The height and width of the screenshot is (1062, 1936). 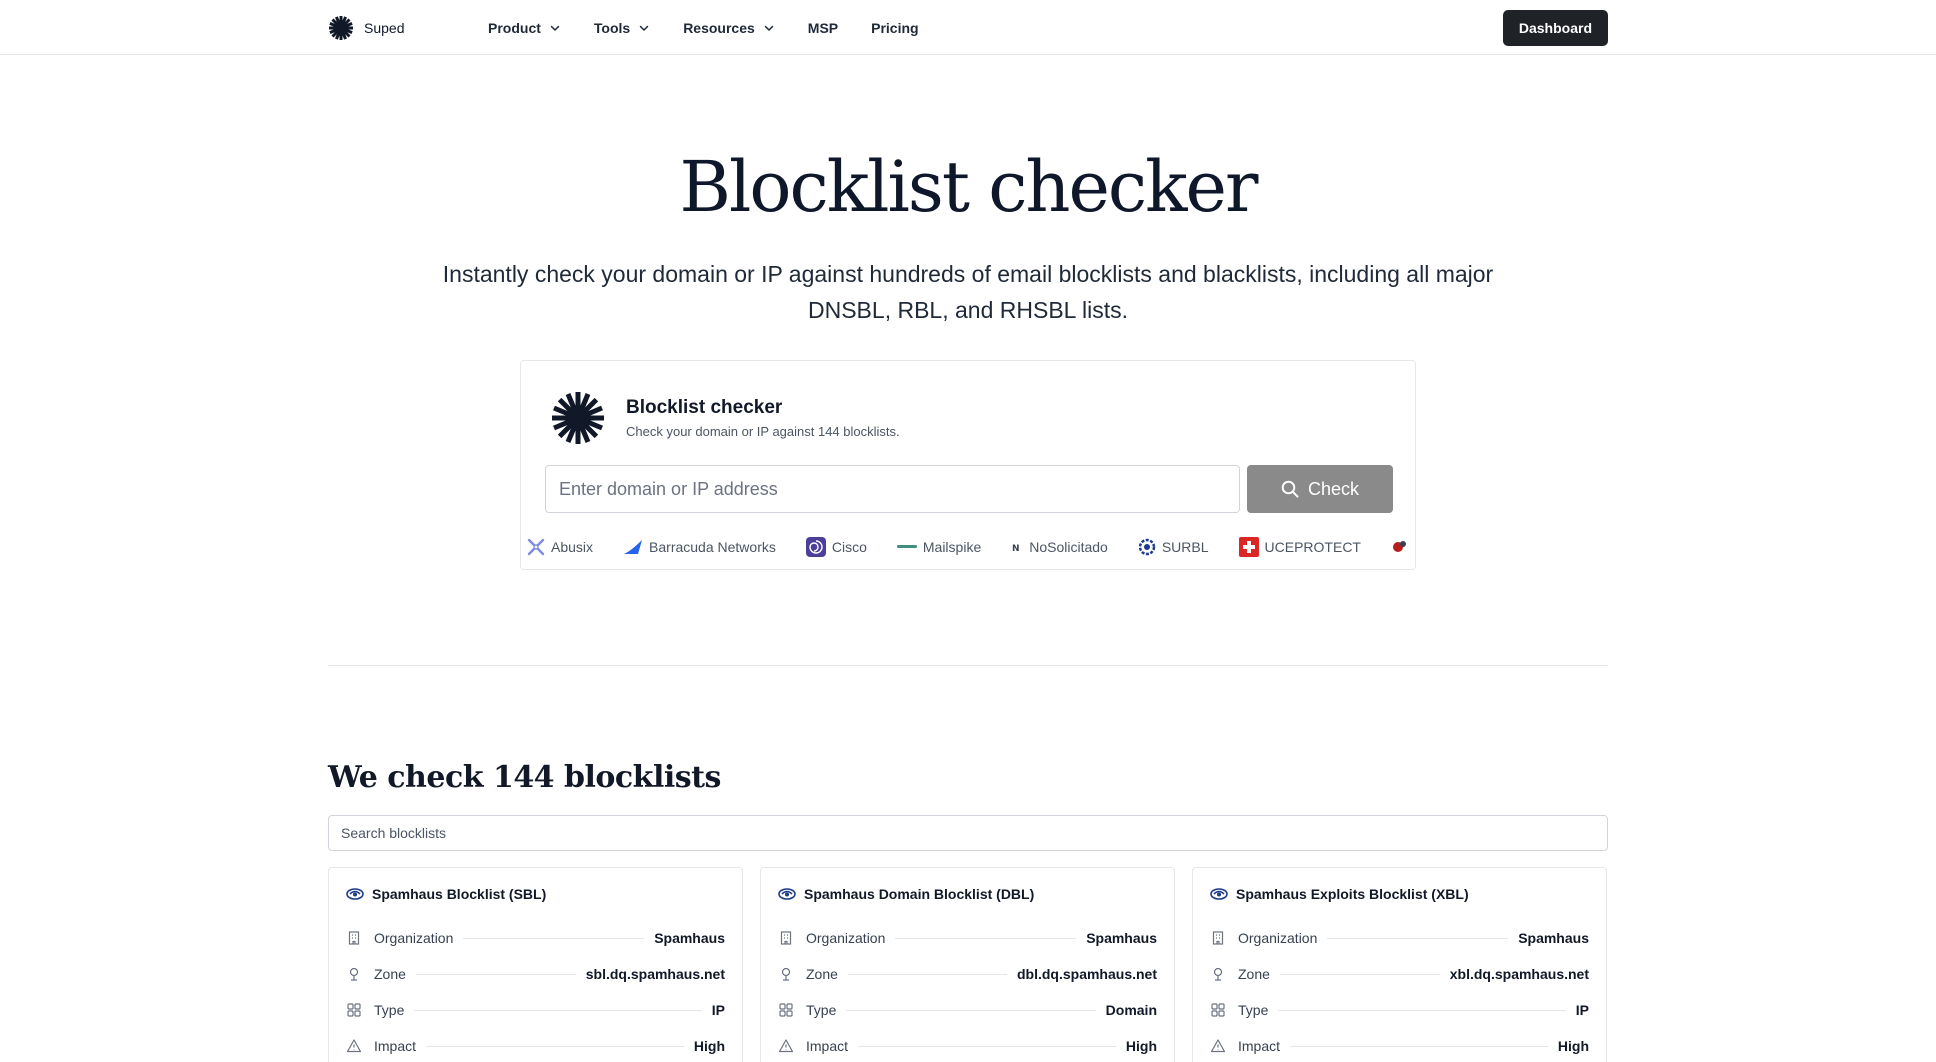 I want to click on suped-logo-icon, so click(x=341, y=27).